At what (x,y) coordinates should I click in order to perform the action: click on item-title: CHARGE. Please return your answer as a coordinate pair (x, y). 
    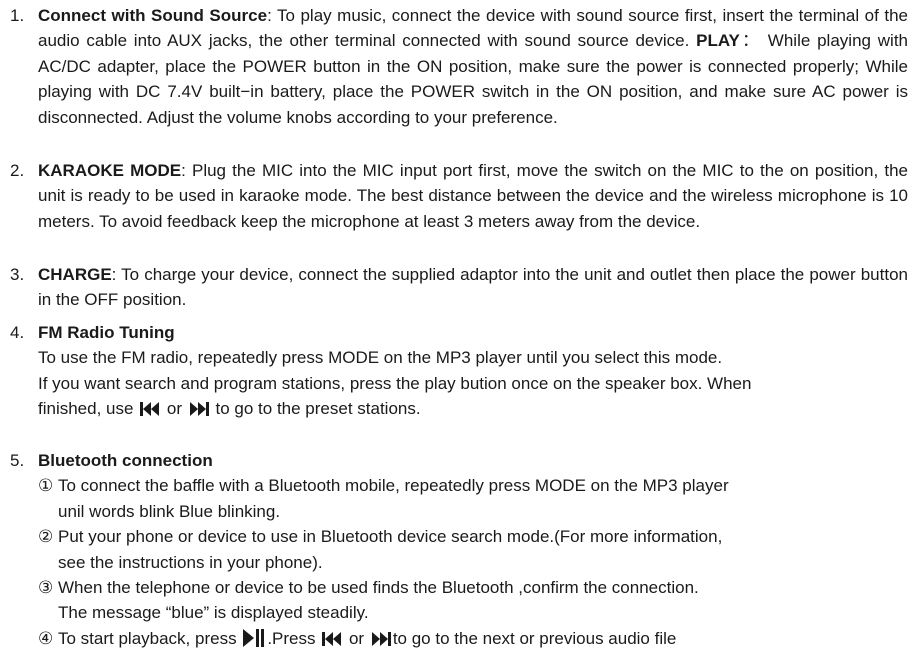
    Looking at the image, I should click on (75, 274).